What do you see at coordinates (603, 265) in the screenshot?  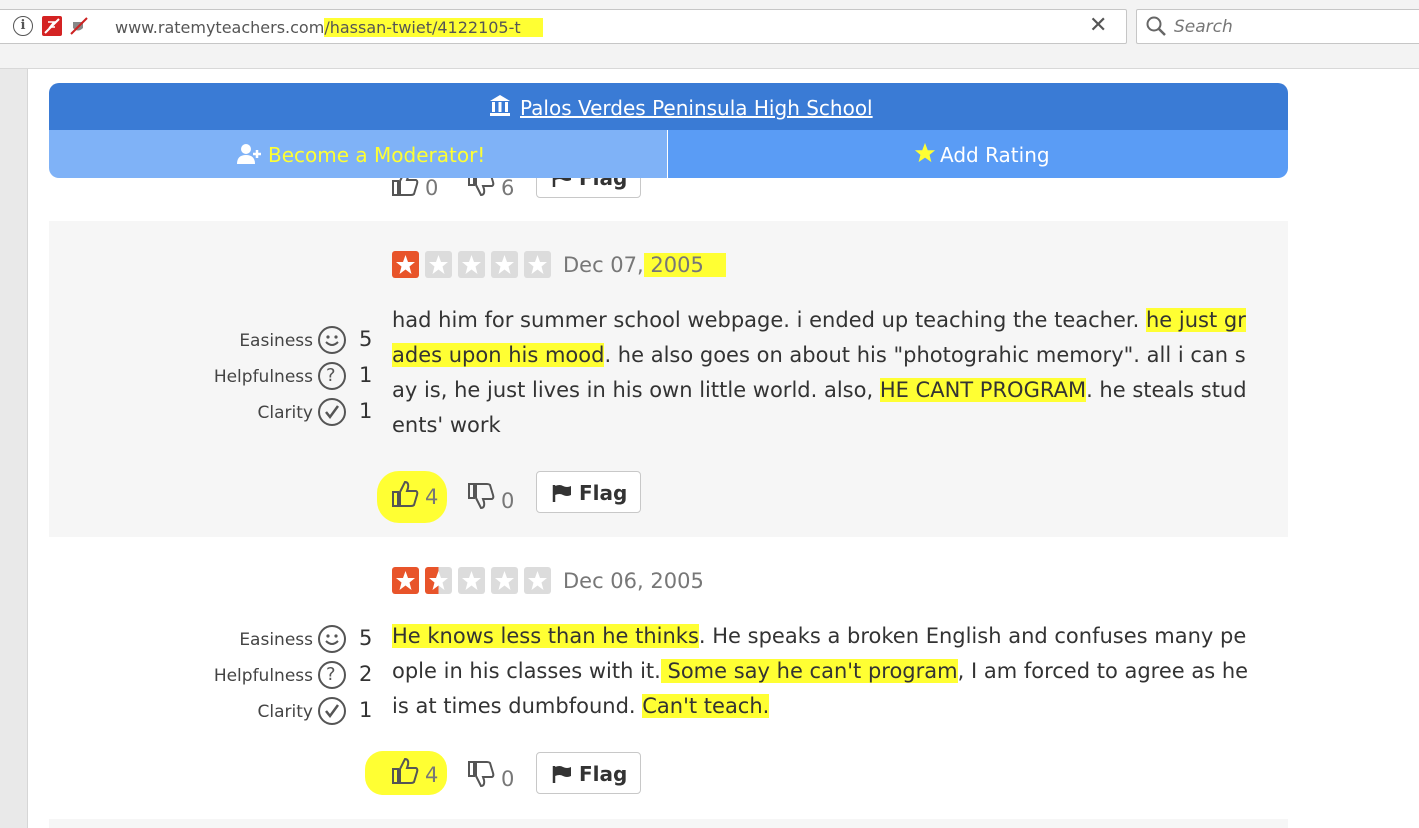 I see `date-month-day: Dec 07,` at bounding box center [603, 265].